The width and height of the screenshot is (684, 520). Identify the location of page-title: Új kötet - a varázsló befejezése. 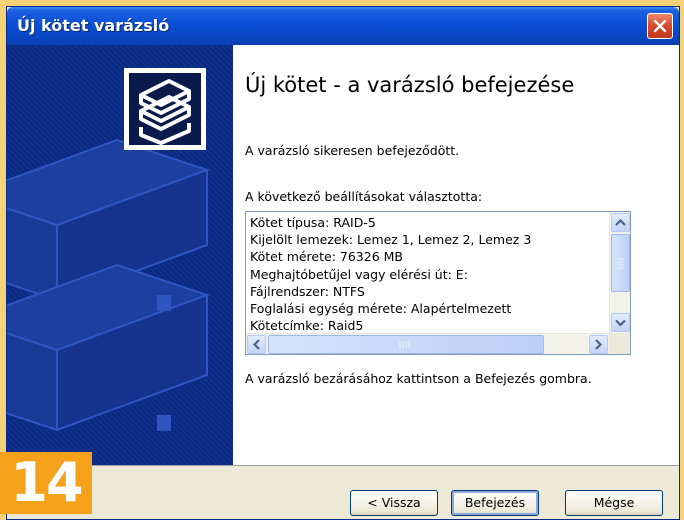
(410, 85).